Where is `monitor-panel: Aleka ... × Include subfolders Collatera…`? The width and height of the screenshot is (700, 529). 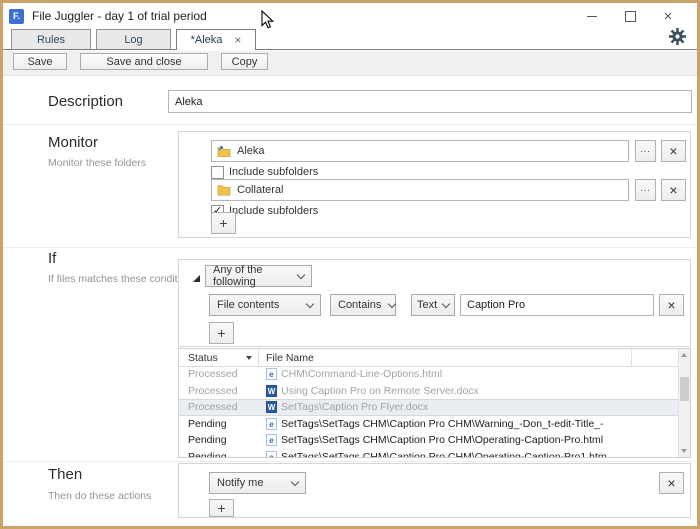
monitor-panel: Aleka ... × Include subfolders Collatera… is located at coordinates (434, 184).